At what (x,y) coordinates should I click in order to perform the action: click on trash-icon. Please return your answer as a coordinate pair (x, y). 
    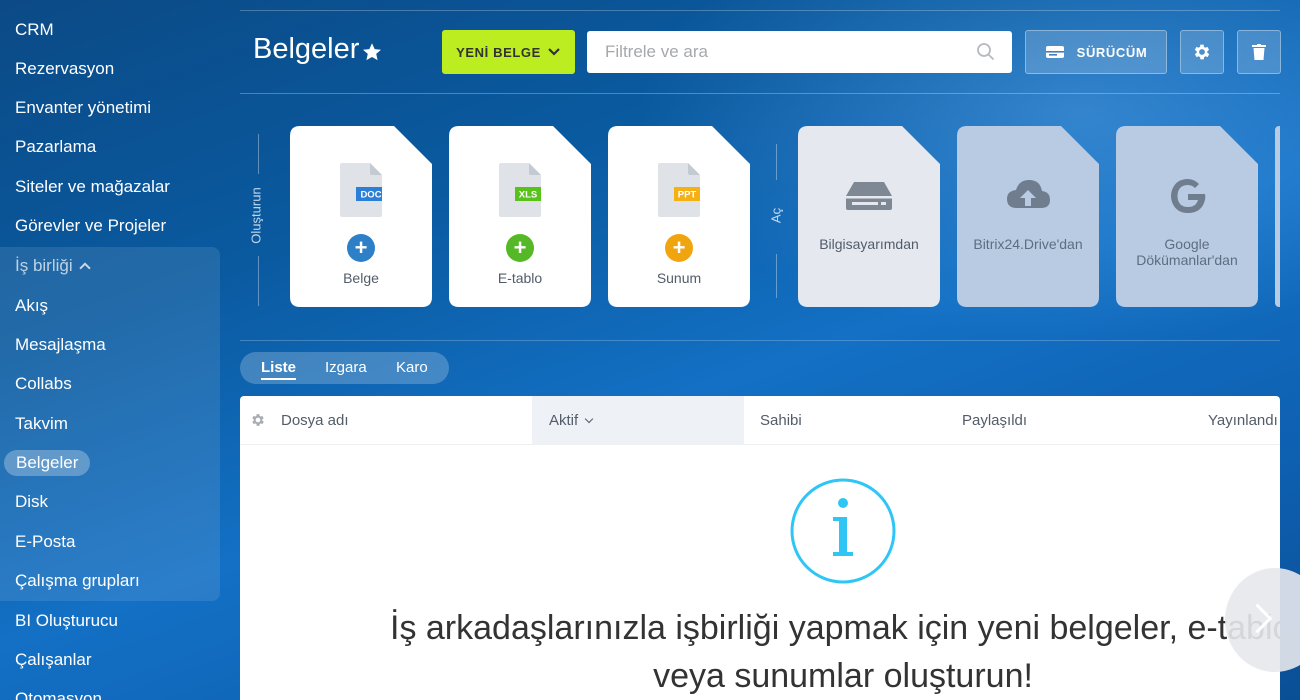
    Looking at the image, I should click on (1259, 52).